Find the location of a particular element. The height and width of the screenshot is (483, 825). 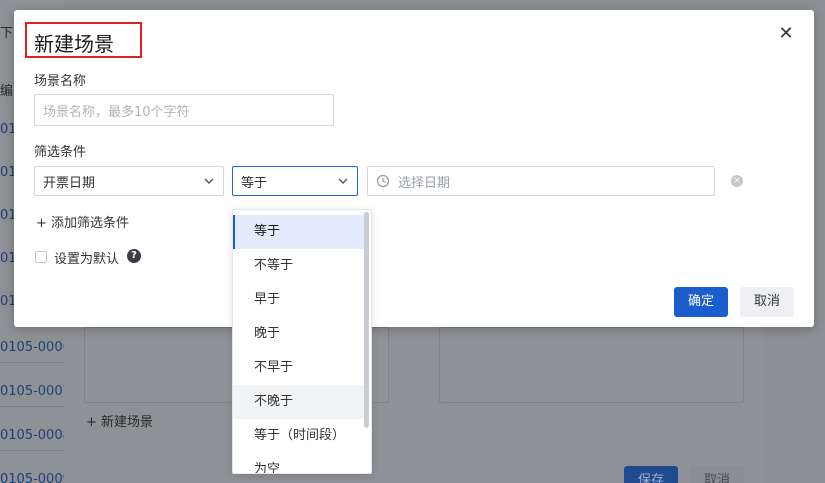

background-cancel-button: 取消 is located at coordinates (717, 474).